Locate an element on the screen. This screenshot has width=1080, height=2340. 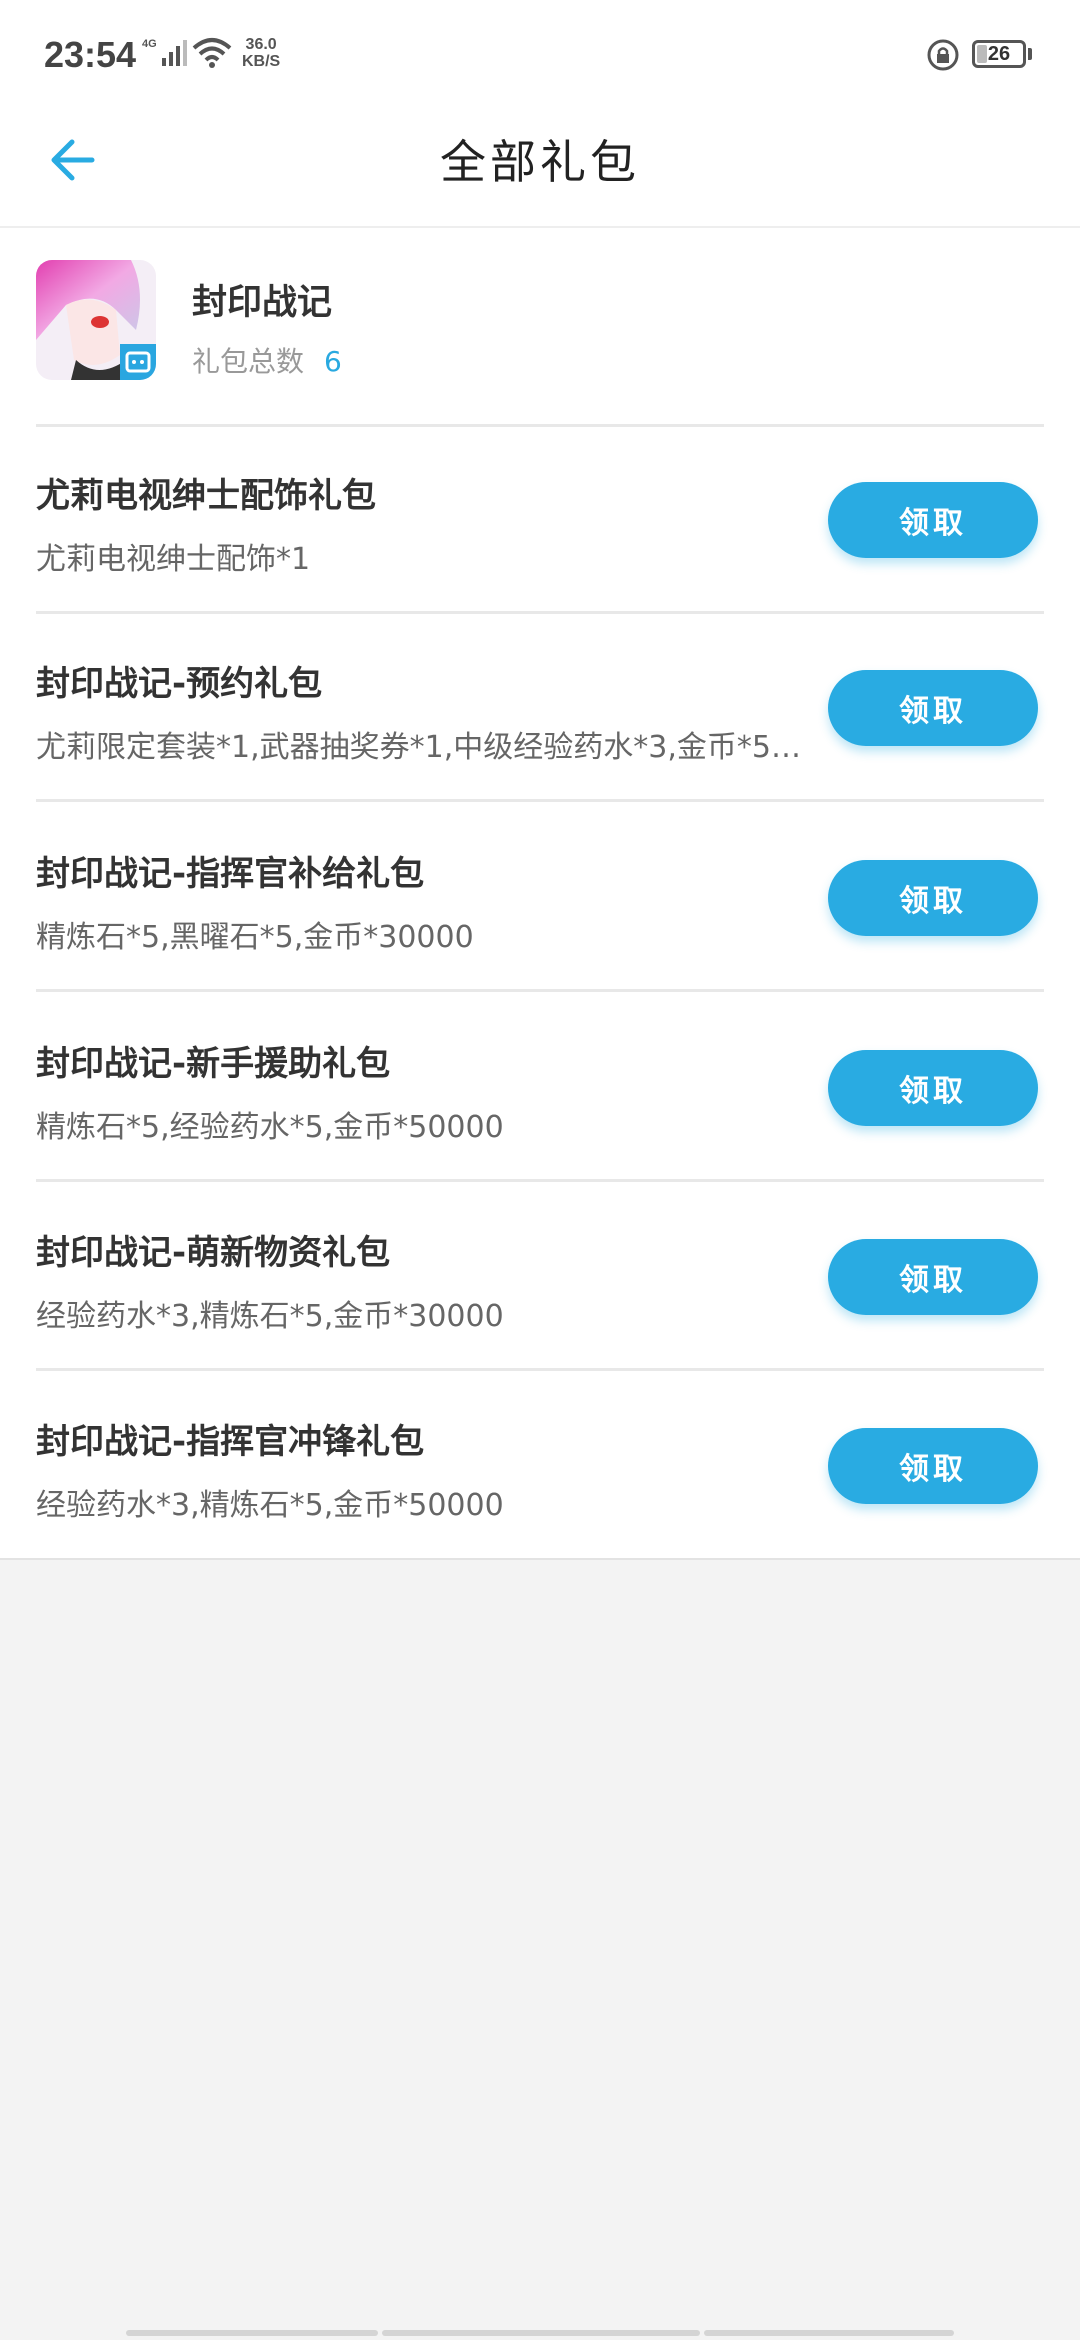
gift-description: 尤莉电视绅士配饰*1 is located at coordinates (173, 559).